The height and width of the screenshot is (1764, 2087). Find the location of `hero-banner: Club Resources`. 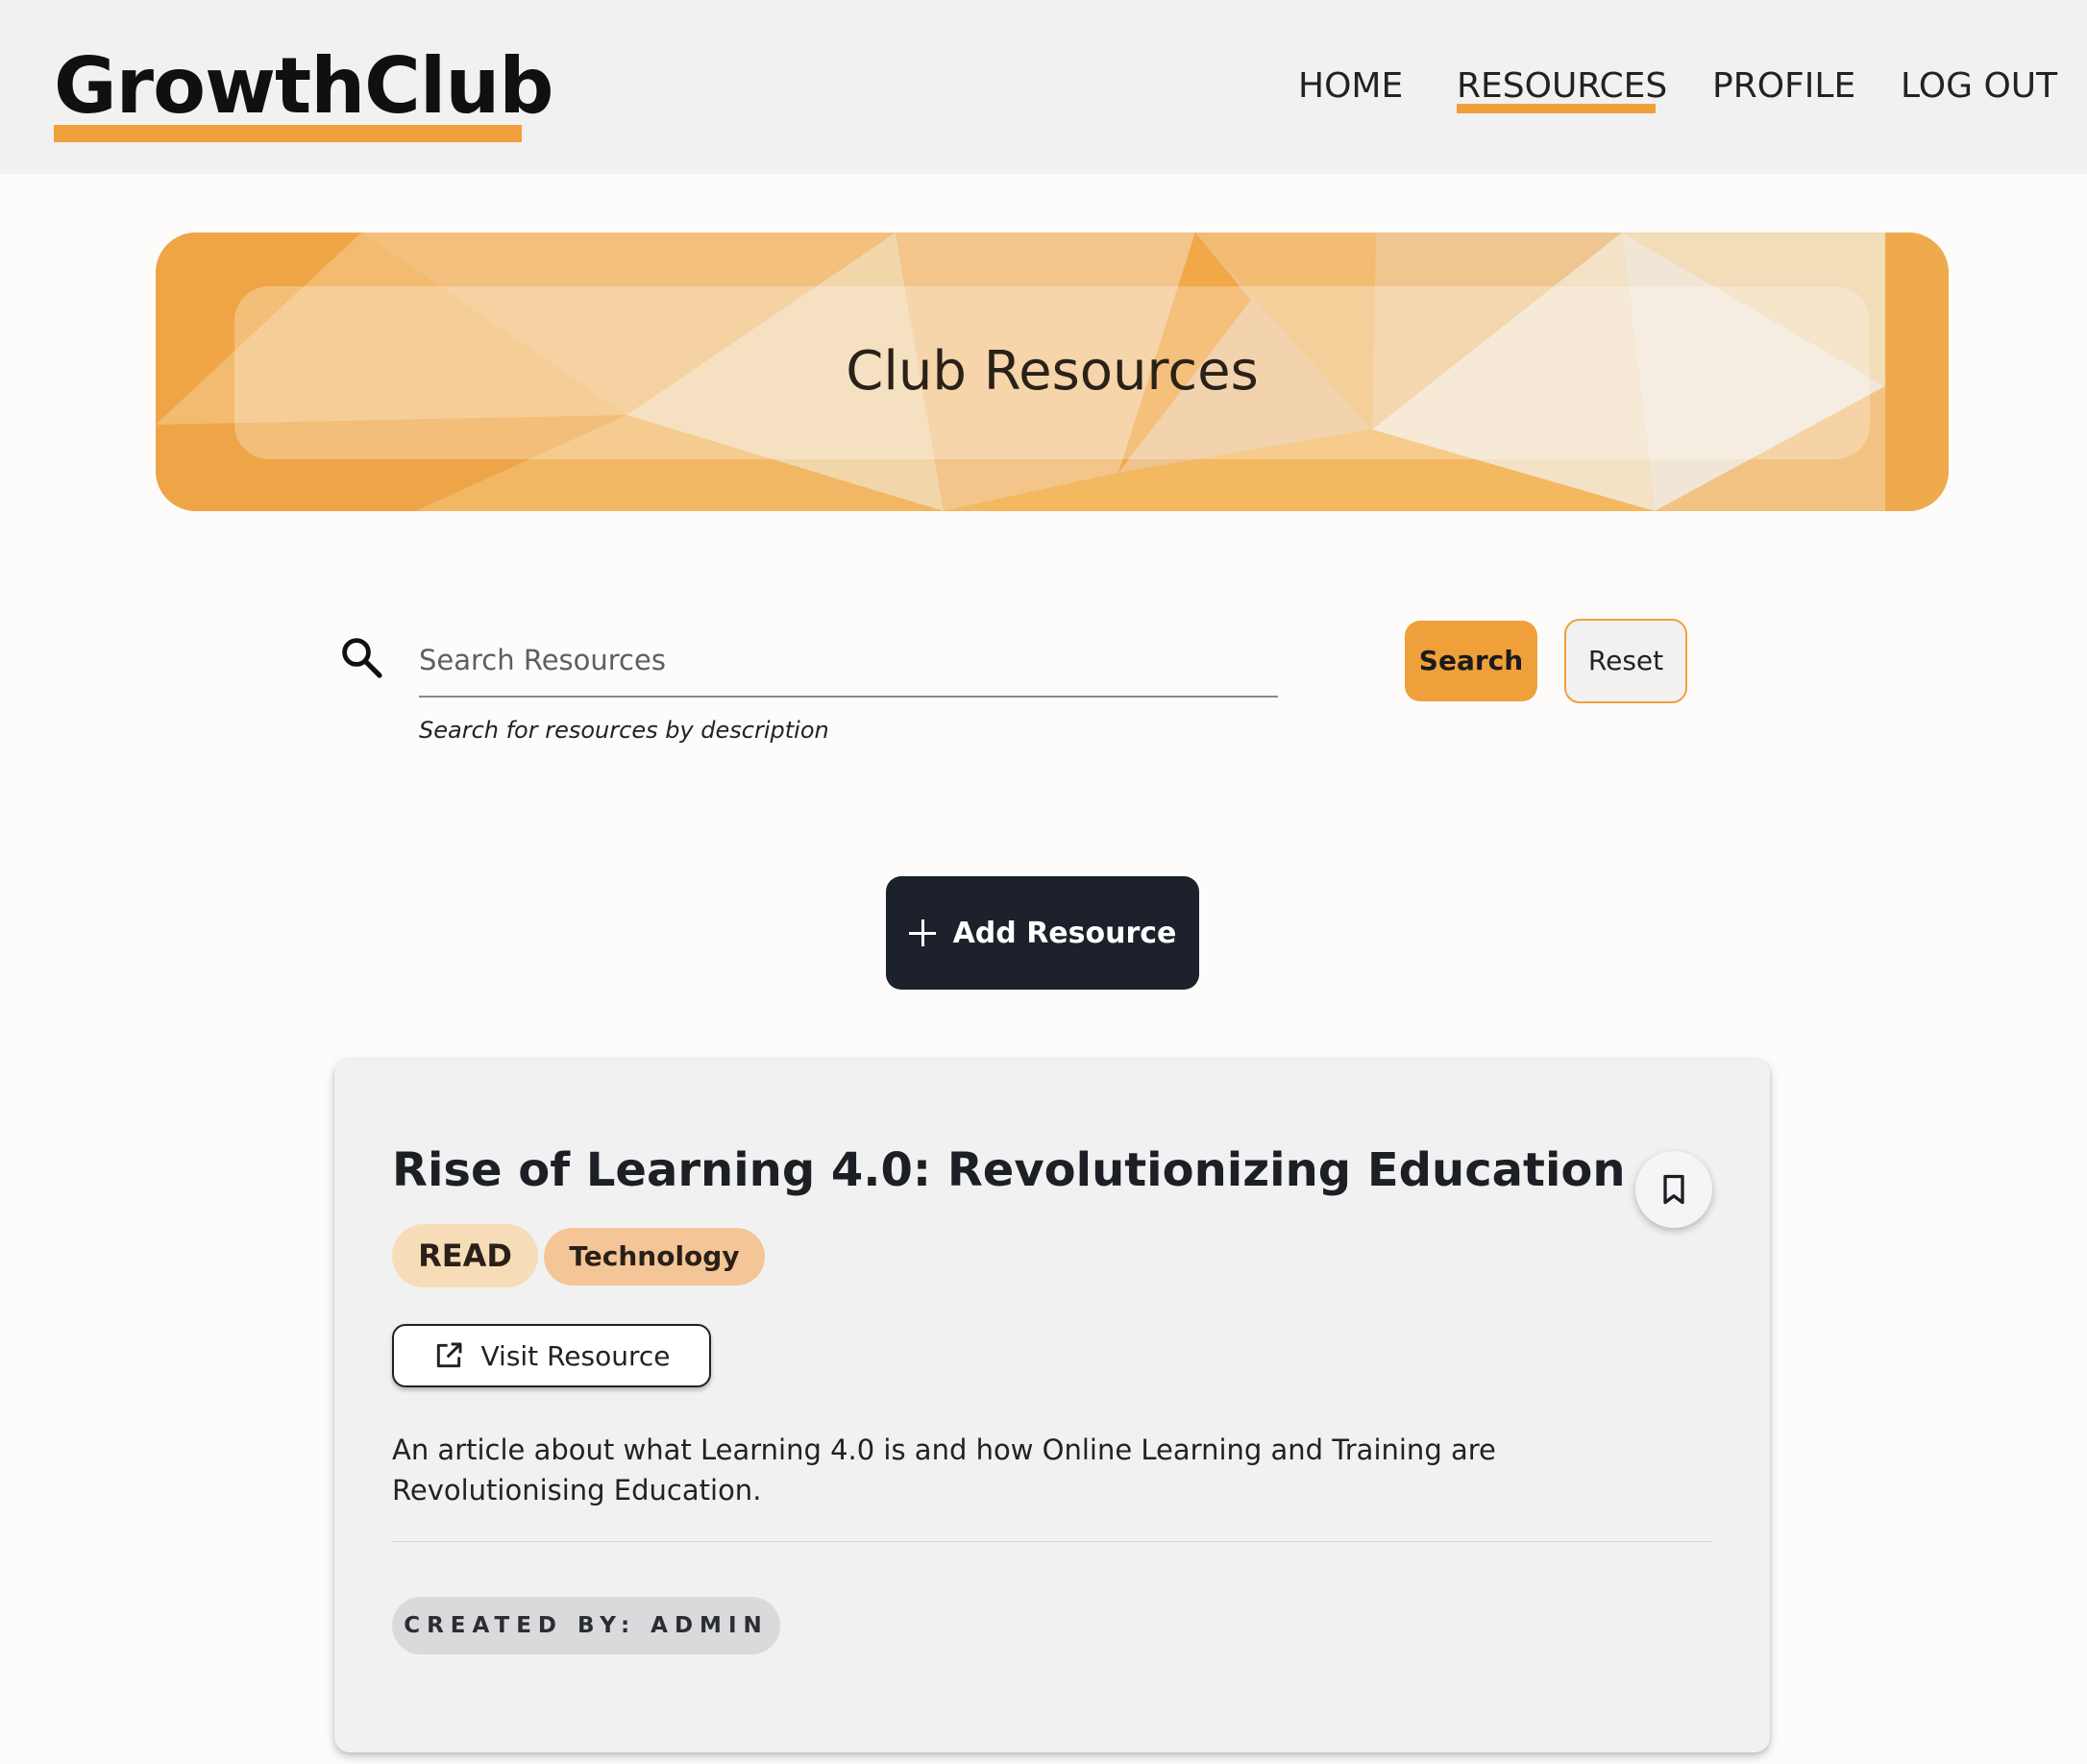

hero-banner: Club Resources is located at coordinates (1052, 372).